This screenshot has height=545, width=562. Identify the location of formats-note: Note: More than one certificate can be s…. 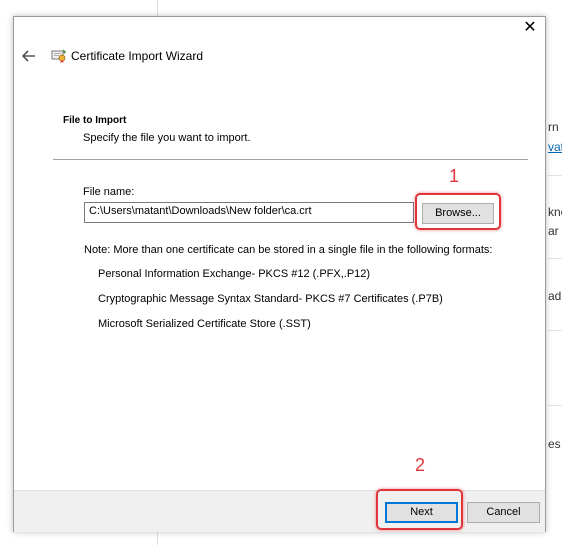
(288, 250).